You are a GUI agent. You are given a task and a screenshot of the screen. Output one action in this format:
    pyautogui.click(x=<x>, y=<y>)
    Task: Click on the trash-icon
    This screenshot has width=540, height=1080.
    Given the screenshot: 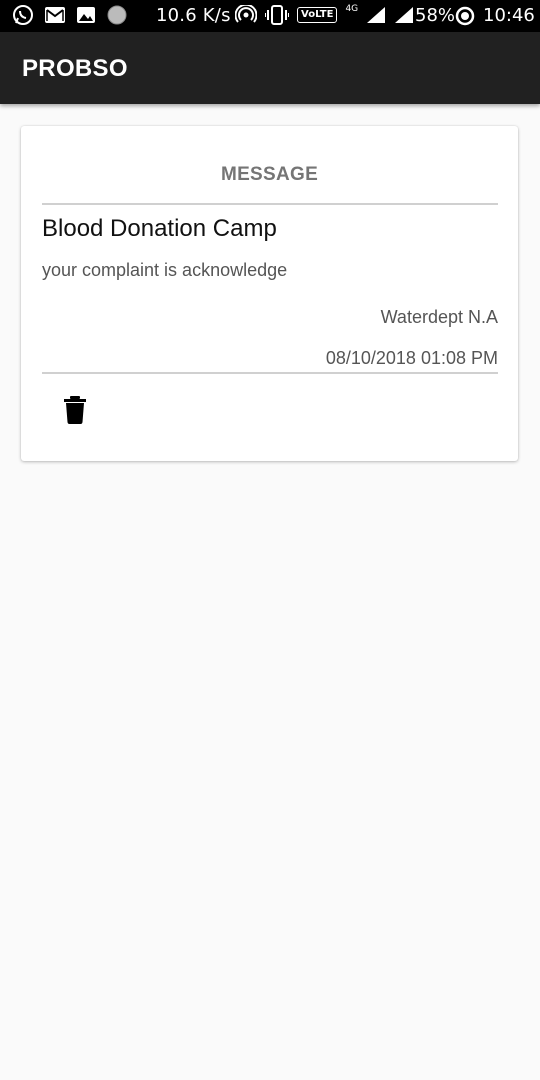 What is the action you would take?
    pyautogui.click(x=75, y=412)
    